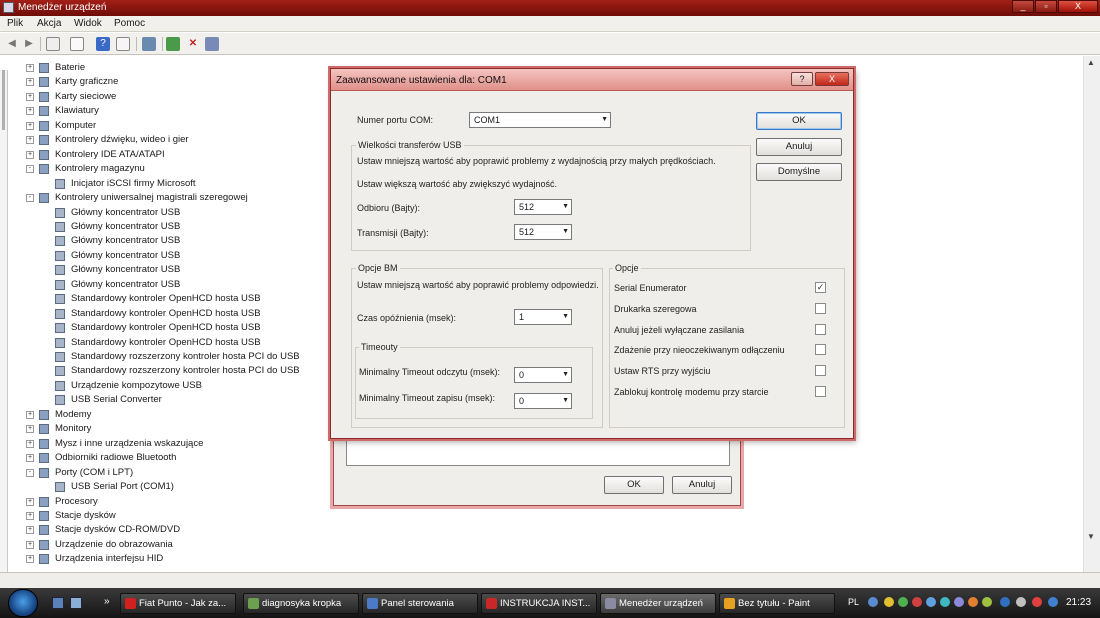 The height and width of the screenshot is (618, 1100). I want to click on taskbar-item: Bez tytułu - Paint, so click(777, 603).